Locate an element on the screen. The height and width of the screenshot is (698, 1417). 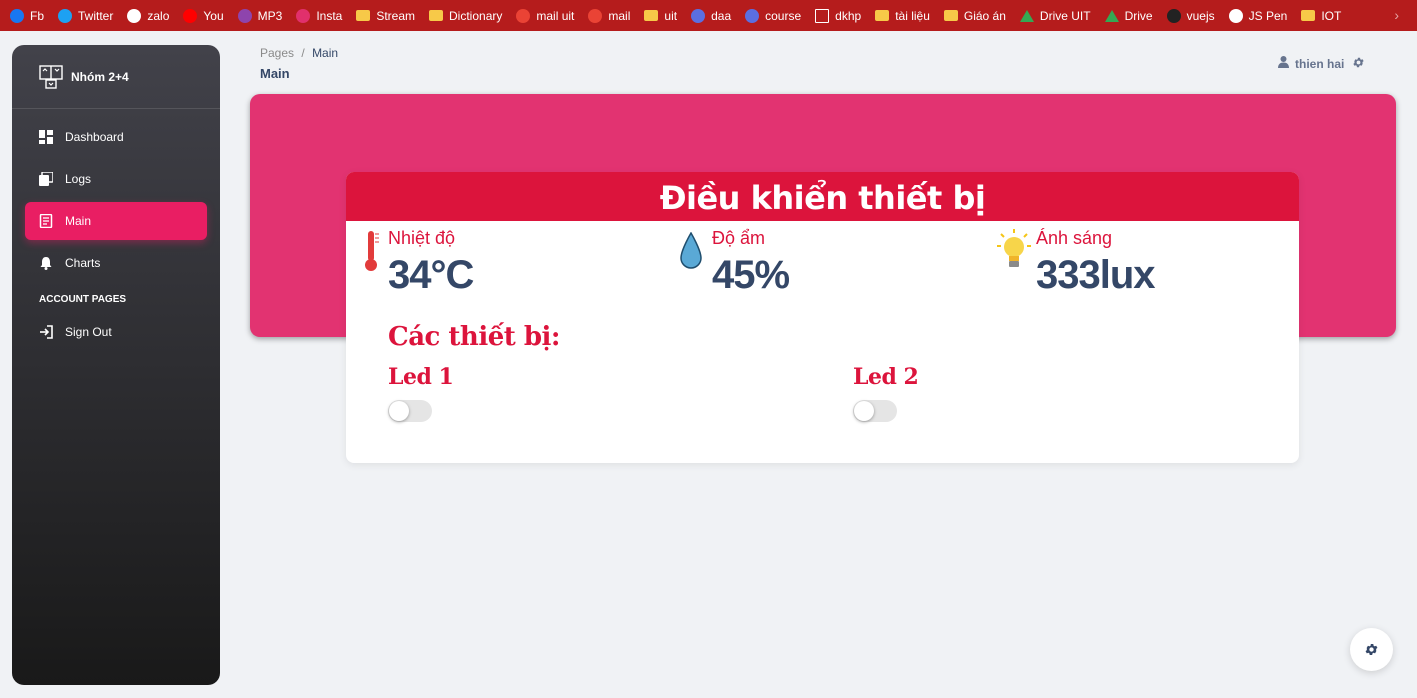
sidebar-item-sign-out: Sign Out is located at coordinates (116, 332).